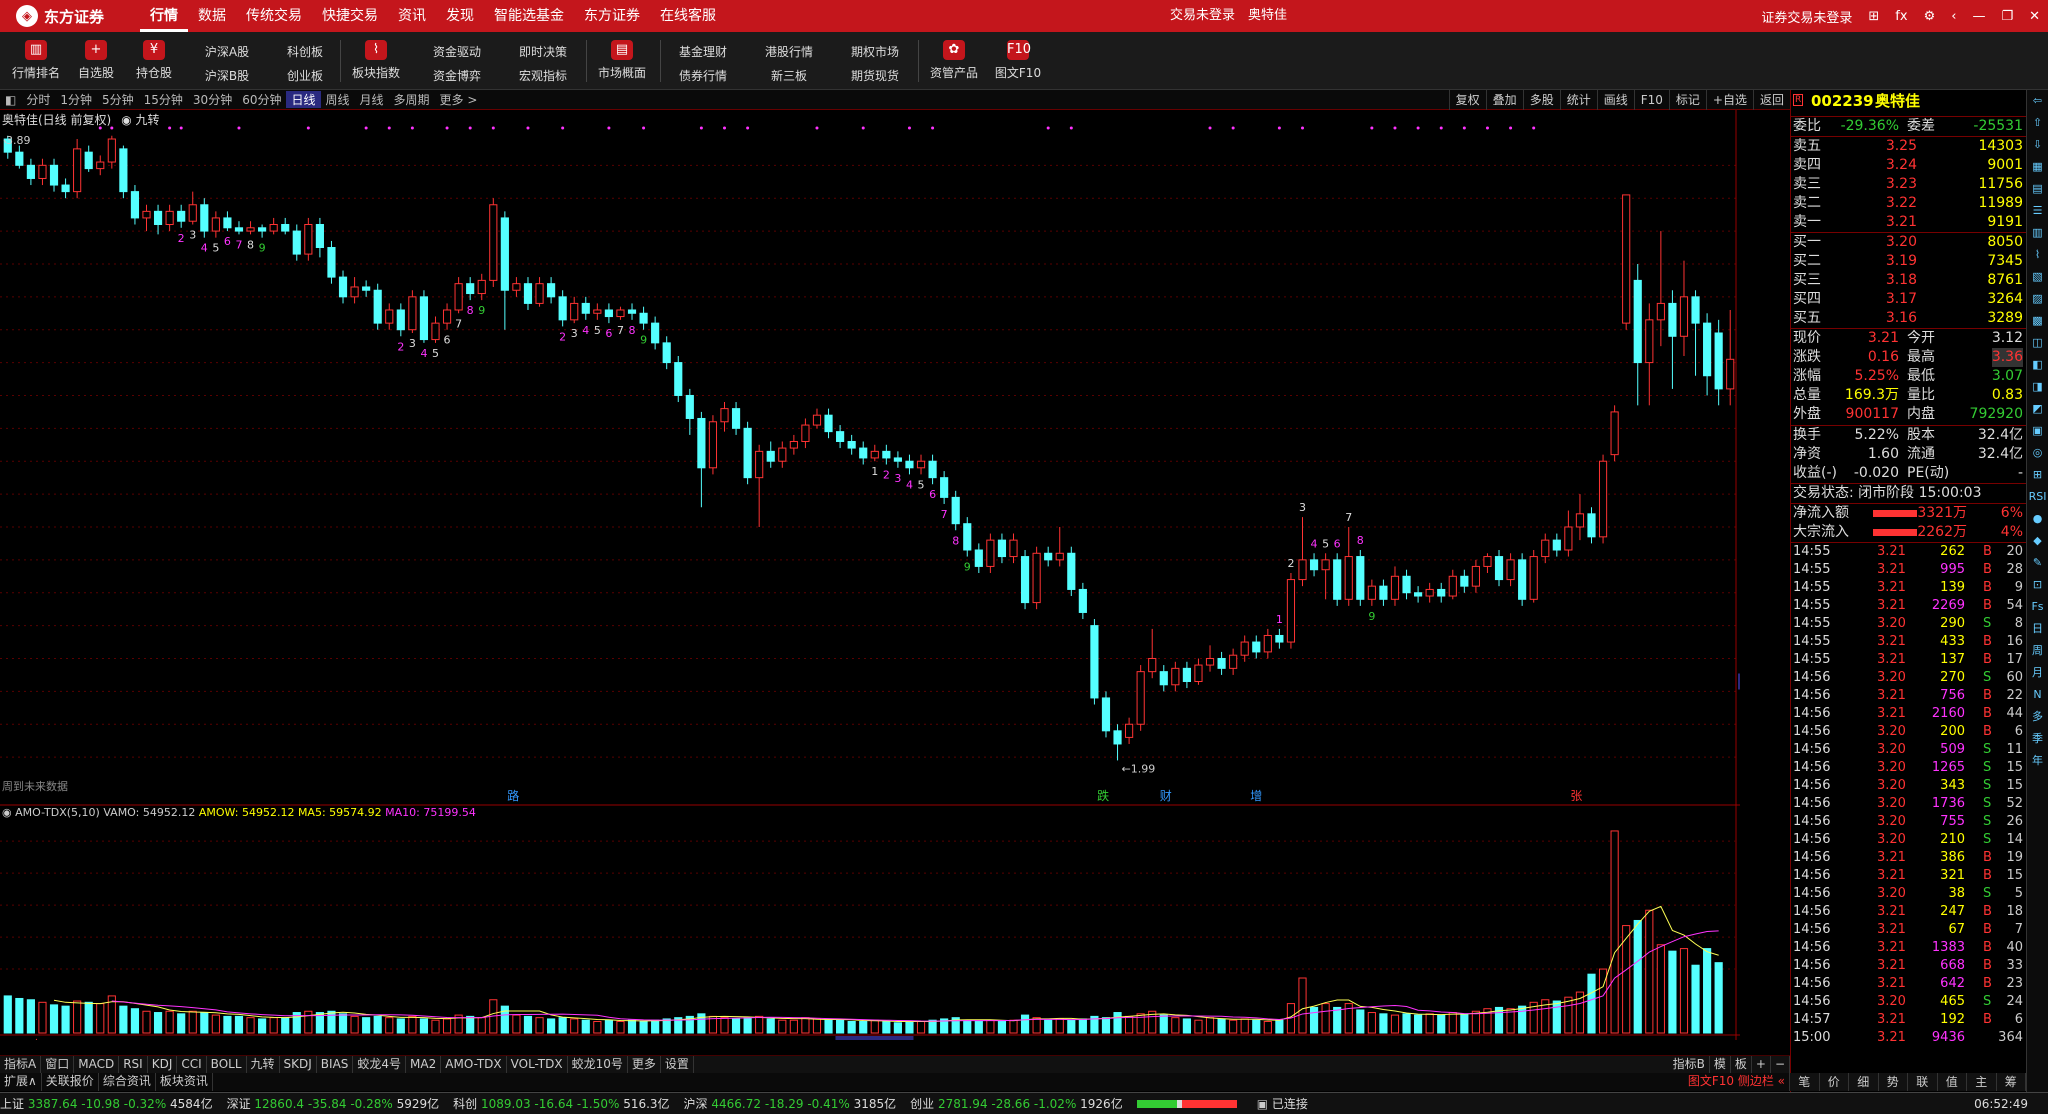 The width and height of the screenshot is (2048, 1114). What do you see at coordinates (677, 1064) in the screenshot?
I see `indicator-tab-16: 设置` at bounding box center [677, 1064].